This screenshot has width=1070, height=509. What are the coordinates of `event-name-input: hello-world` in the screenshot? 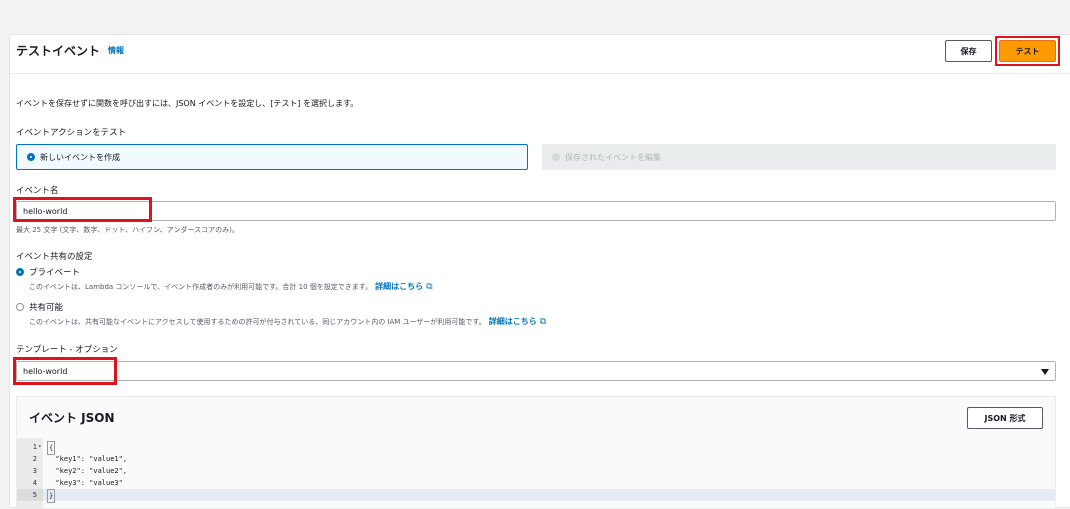 It's located at (536, 211).